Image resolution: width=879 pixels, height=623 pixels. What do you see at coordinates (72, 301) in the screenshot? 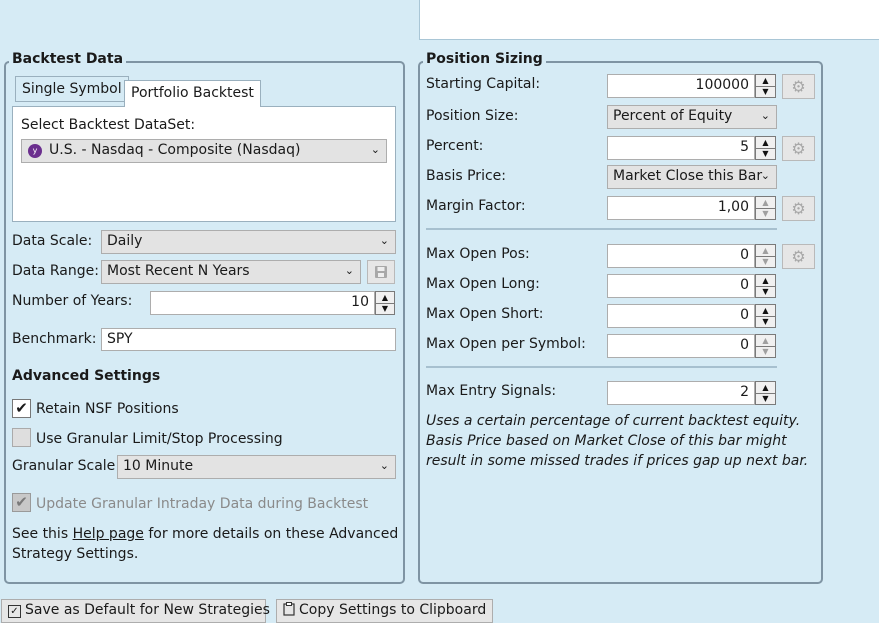
I see `years-label: Number of Years:` at bounding box center [72, 301].